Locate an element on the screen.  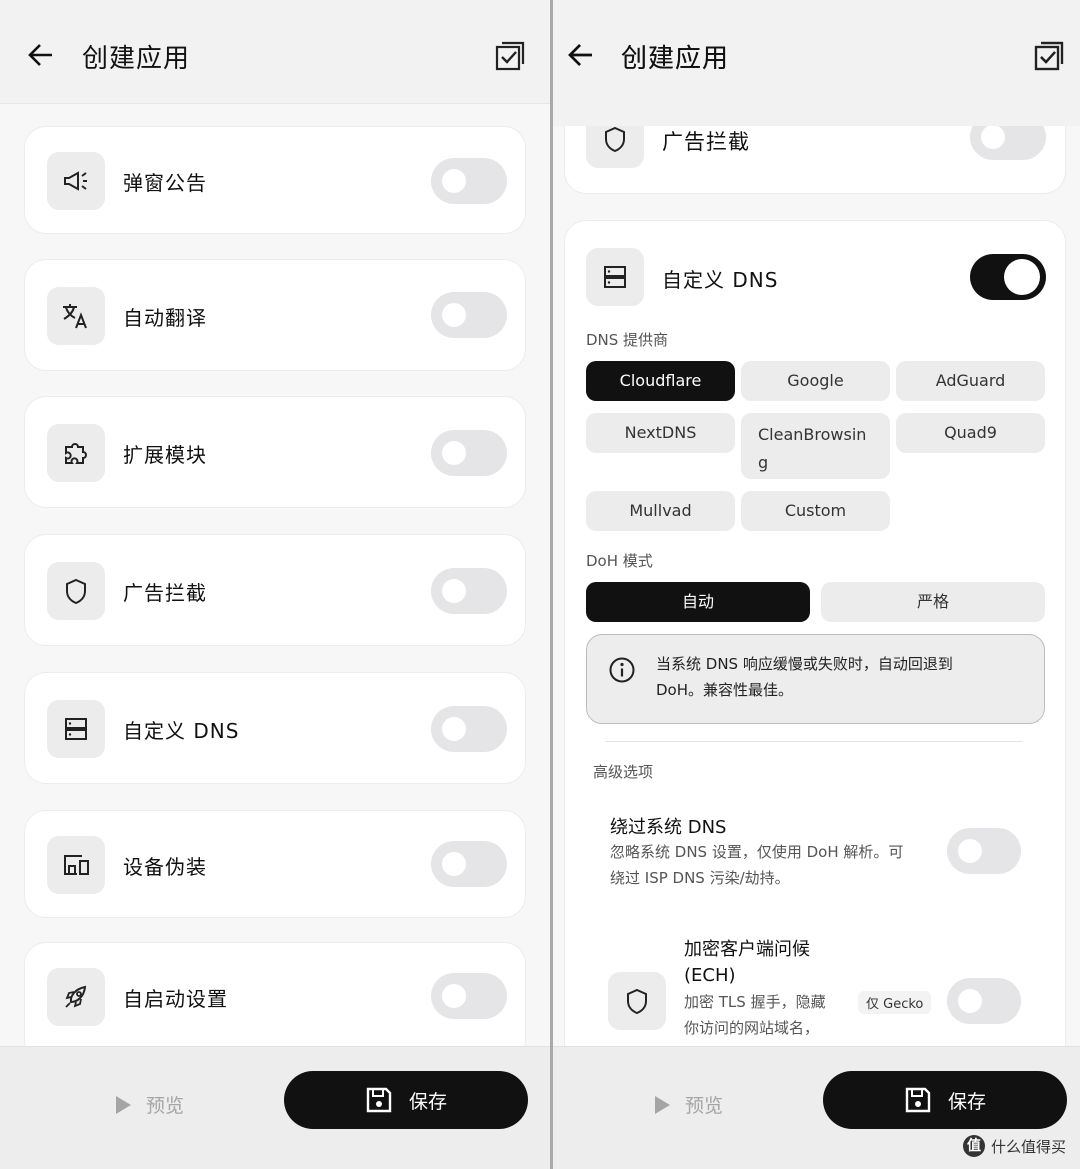
advanced-options-heading: 高级选项 is located at coordinates (623, 772).